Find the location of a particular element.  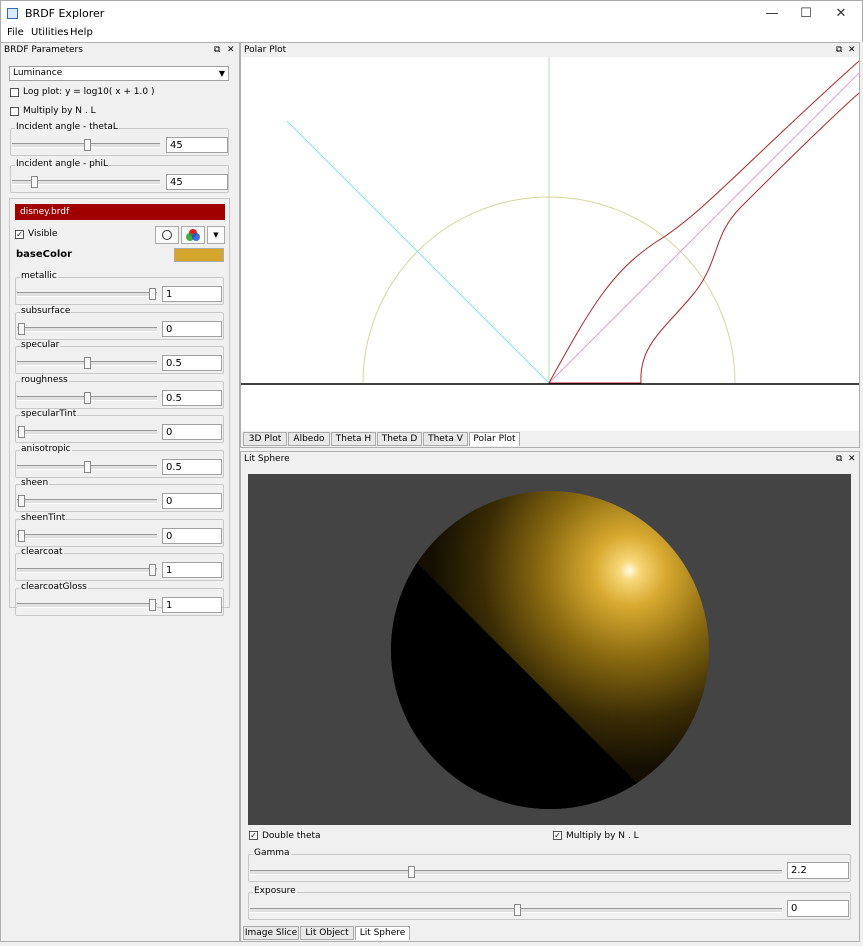

tab-theta-h: Theta H is located at coordinates (353, 439).